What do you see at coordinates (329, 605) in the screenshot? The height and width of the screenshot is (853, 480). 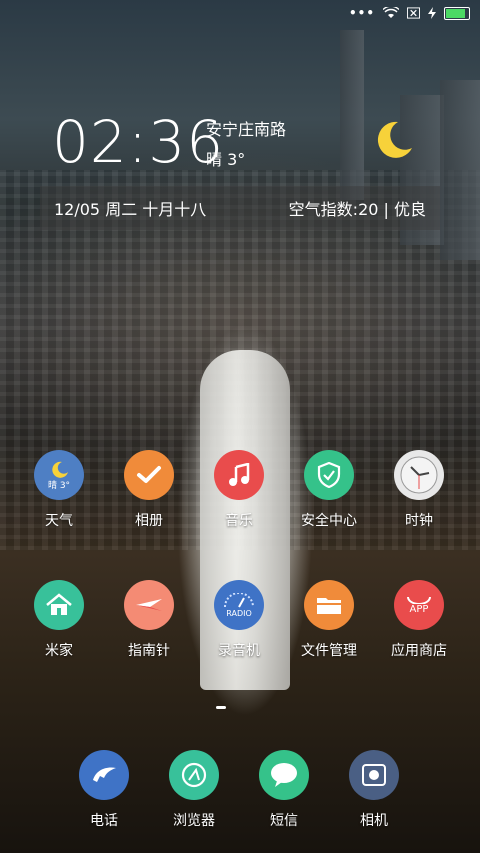 I see `folder-icon` at bounding box center [329, 605].